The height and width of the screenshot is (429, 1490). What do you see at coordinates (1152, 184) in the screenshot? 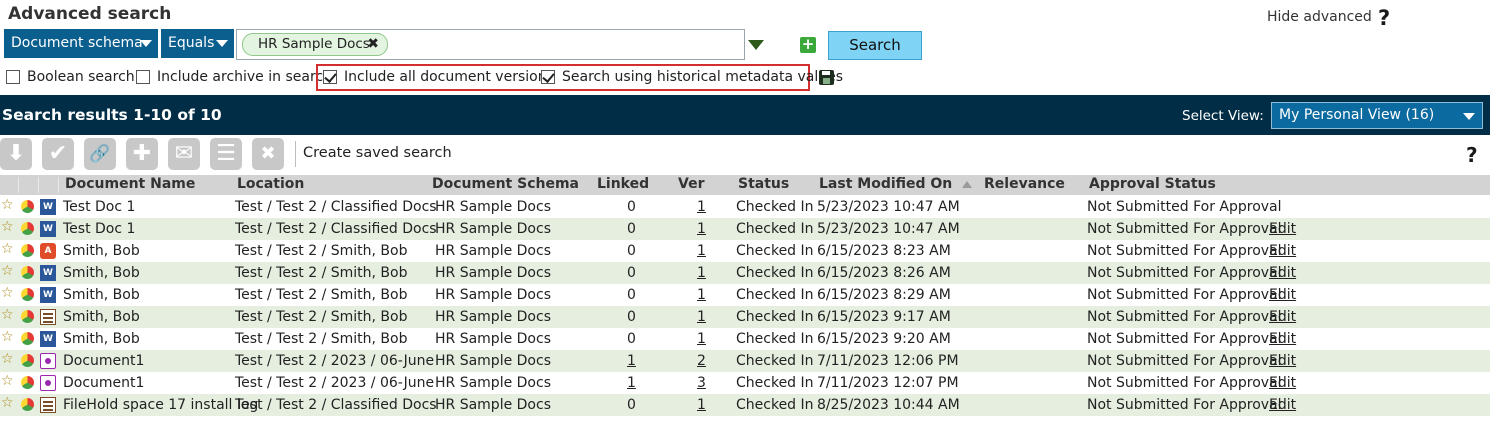
I see `col-approval-status: Approval Status` at bounding box center [1152, 184].